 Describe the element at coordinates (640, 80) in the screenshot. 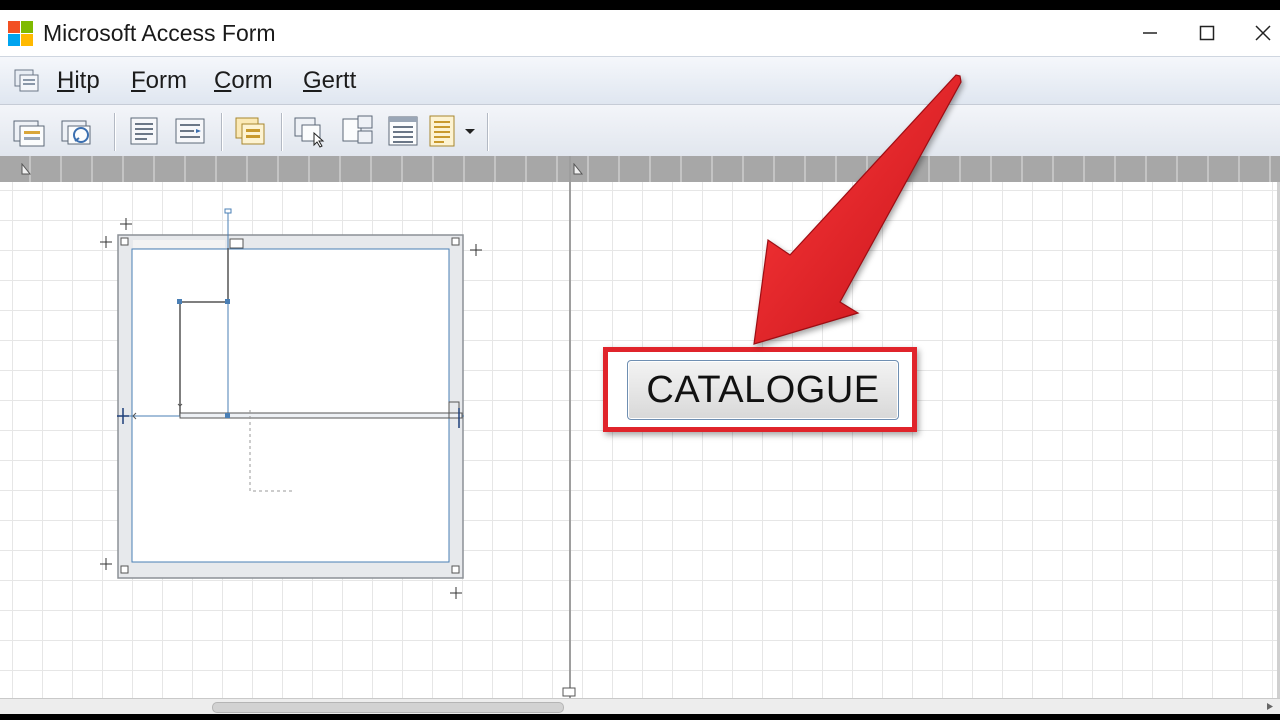

I see `menu-bar: Hitp Form Corm Gertt` at that location.